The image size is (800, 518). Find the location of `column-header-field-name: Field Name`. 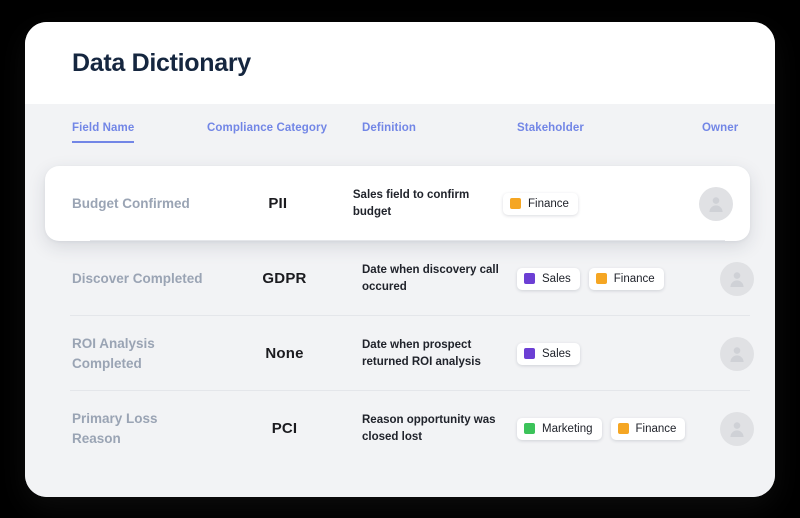

column-header-field-name: Field Name is located at coordinates (139, 132).